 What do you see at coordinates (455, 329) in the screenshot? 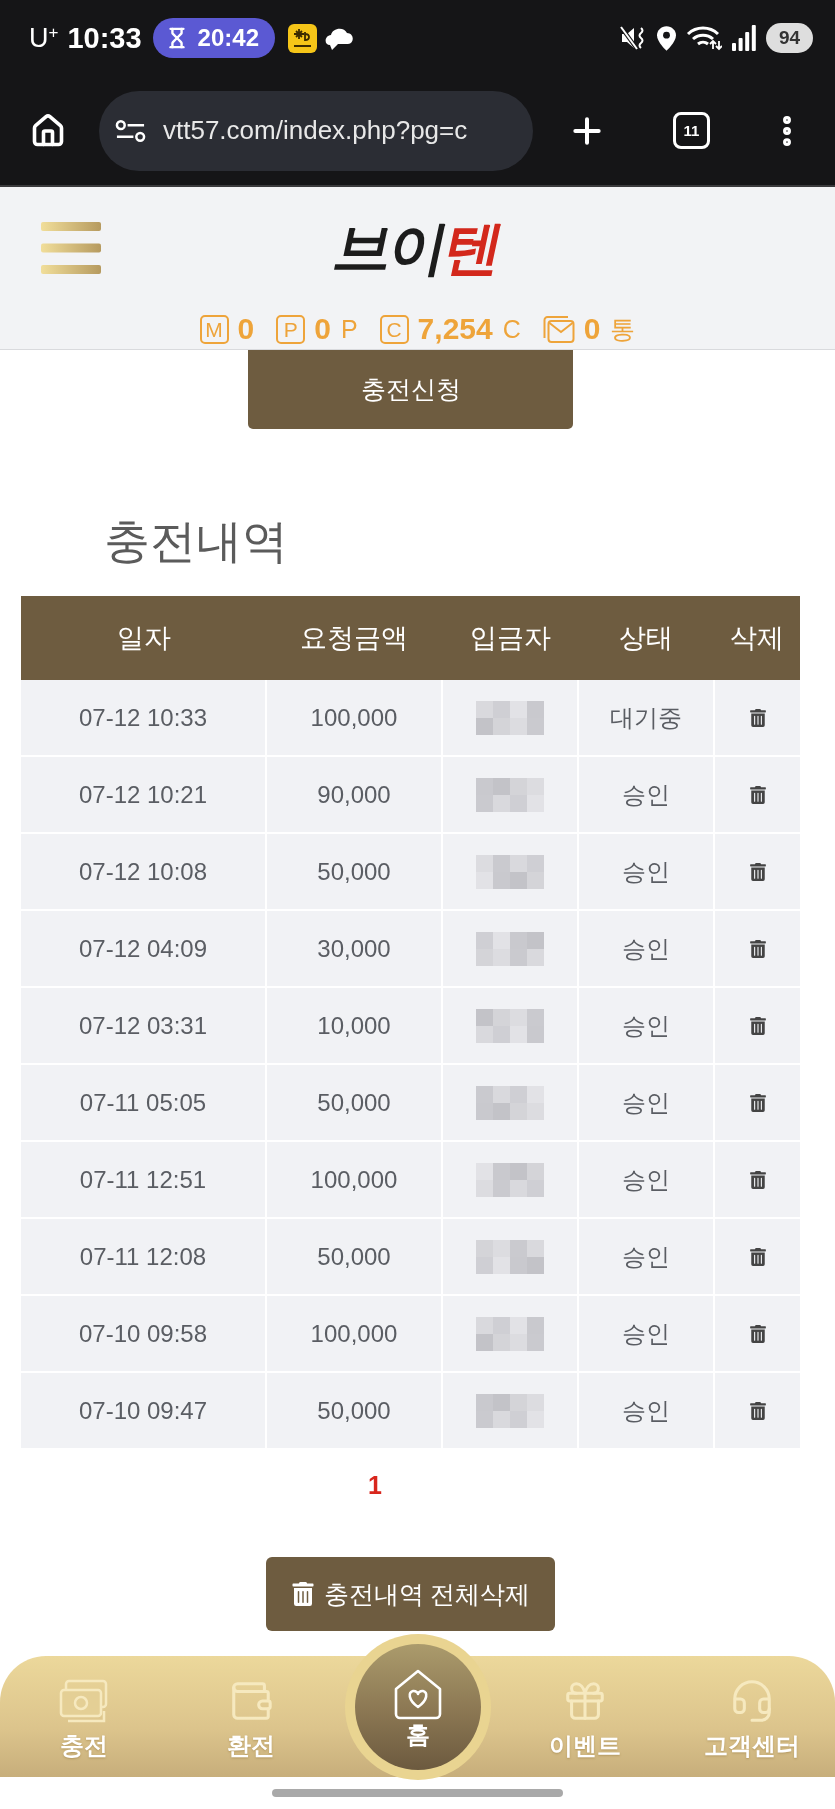
I see `balance-value: 7,254` at bounding box center [455, 329].